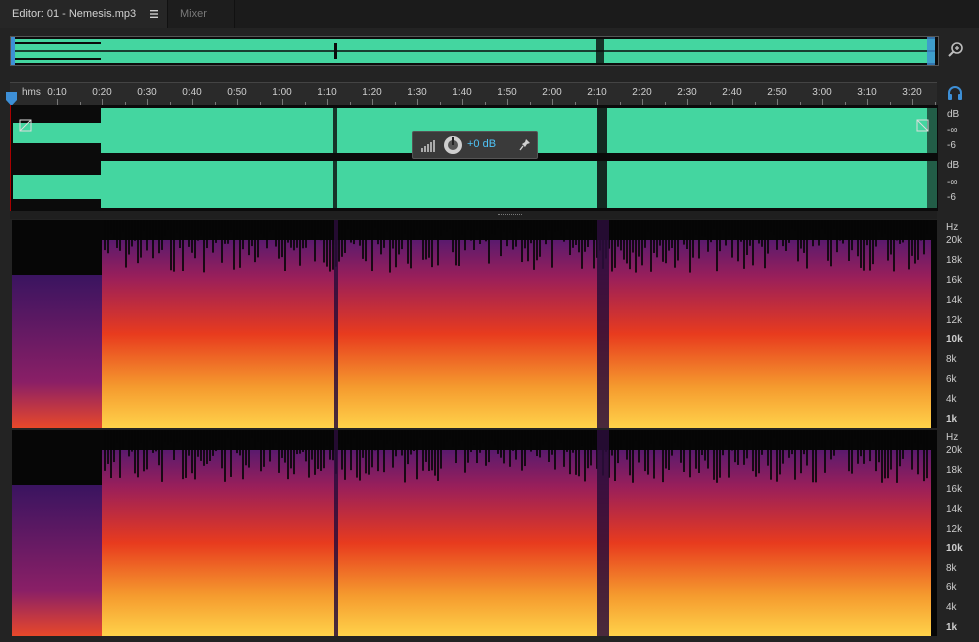 The width and height of the screenshot is (979, 642). I want to click on ruler-tick-label: 0:40, so click(192, 92).